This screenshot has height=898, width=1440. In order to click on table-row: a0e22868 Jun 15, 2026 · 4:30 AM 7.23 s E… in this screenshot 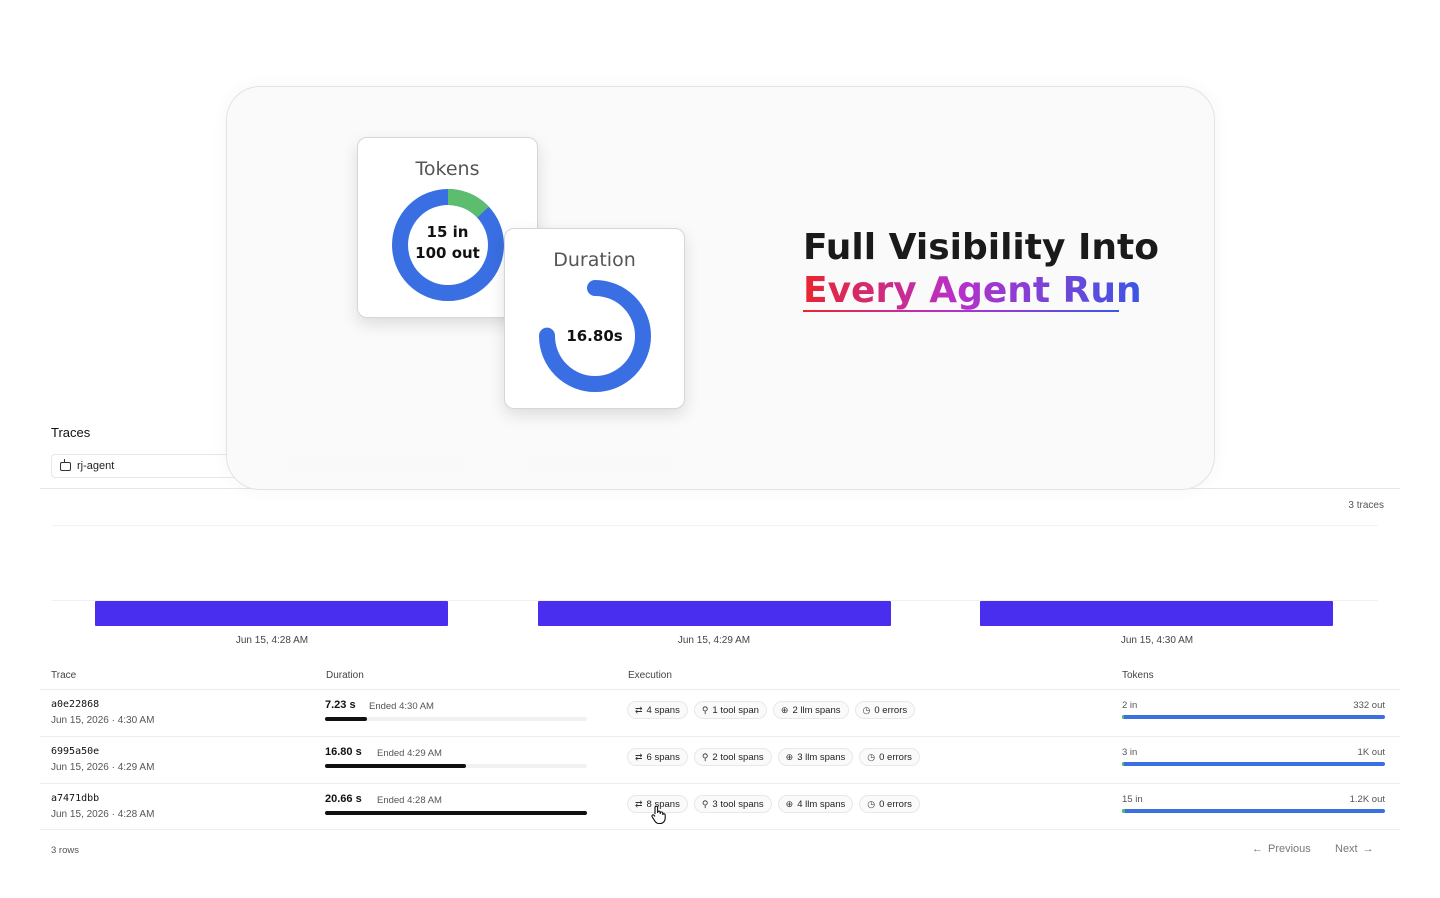, I will do `click(720, 713)`.